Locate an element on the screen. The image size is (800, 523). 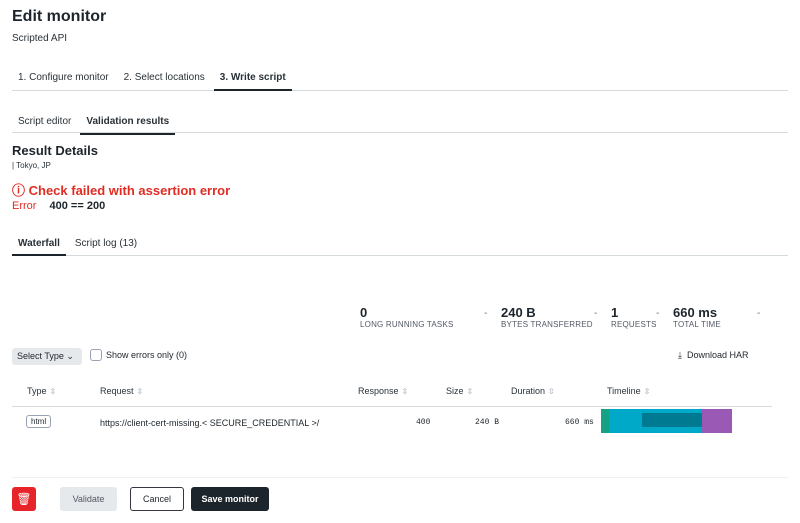
tab-validation-results: Validation results is located at coordinates (128, 122).